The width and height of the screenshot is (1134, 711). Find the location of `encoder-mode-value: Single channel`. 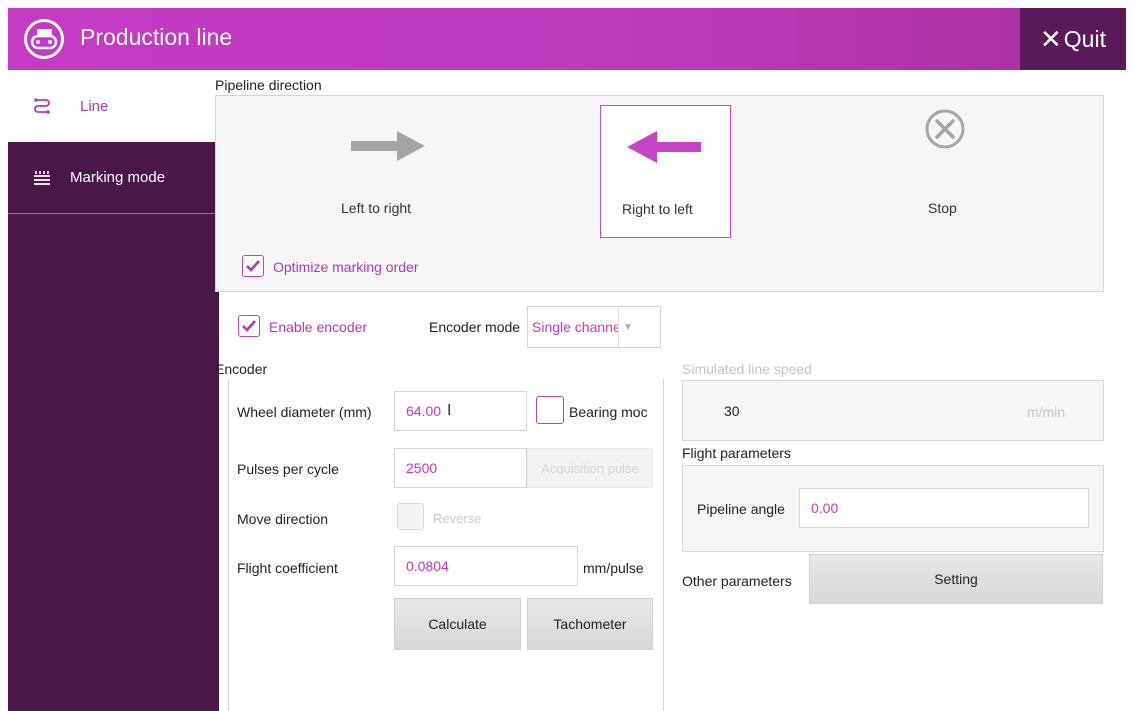

encoder-mode-value: Single channel is located at coordinates (578, 327).